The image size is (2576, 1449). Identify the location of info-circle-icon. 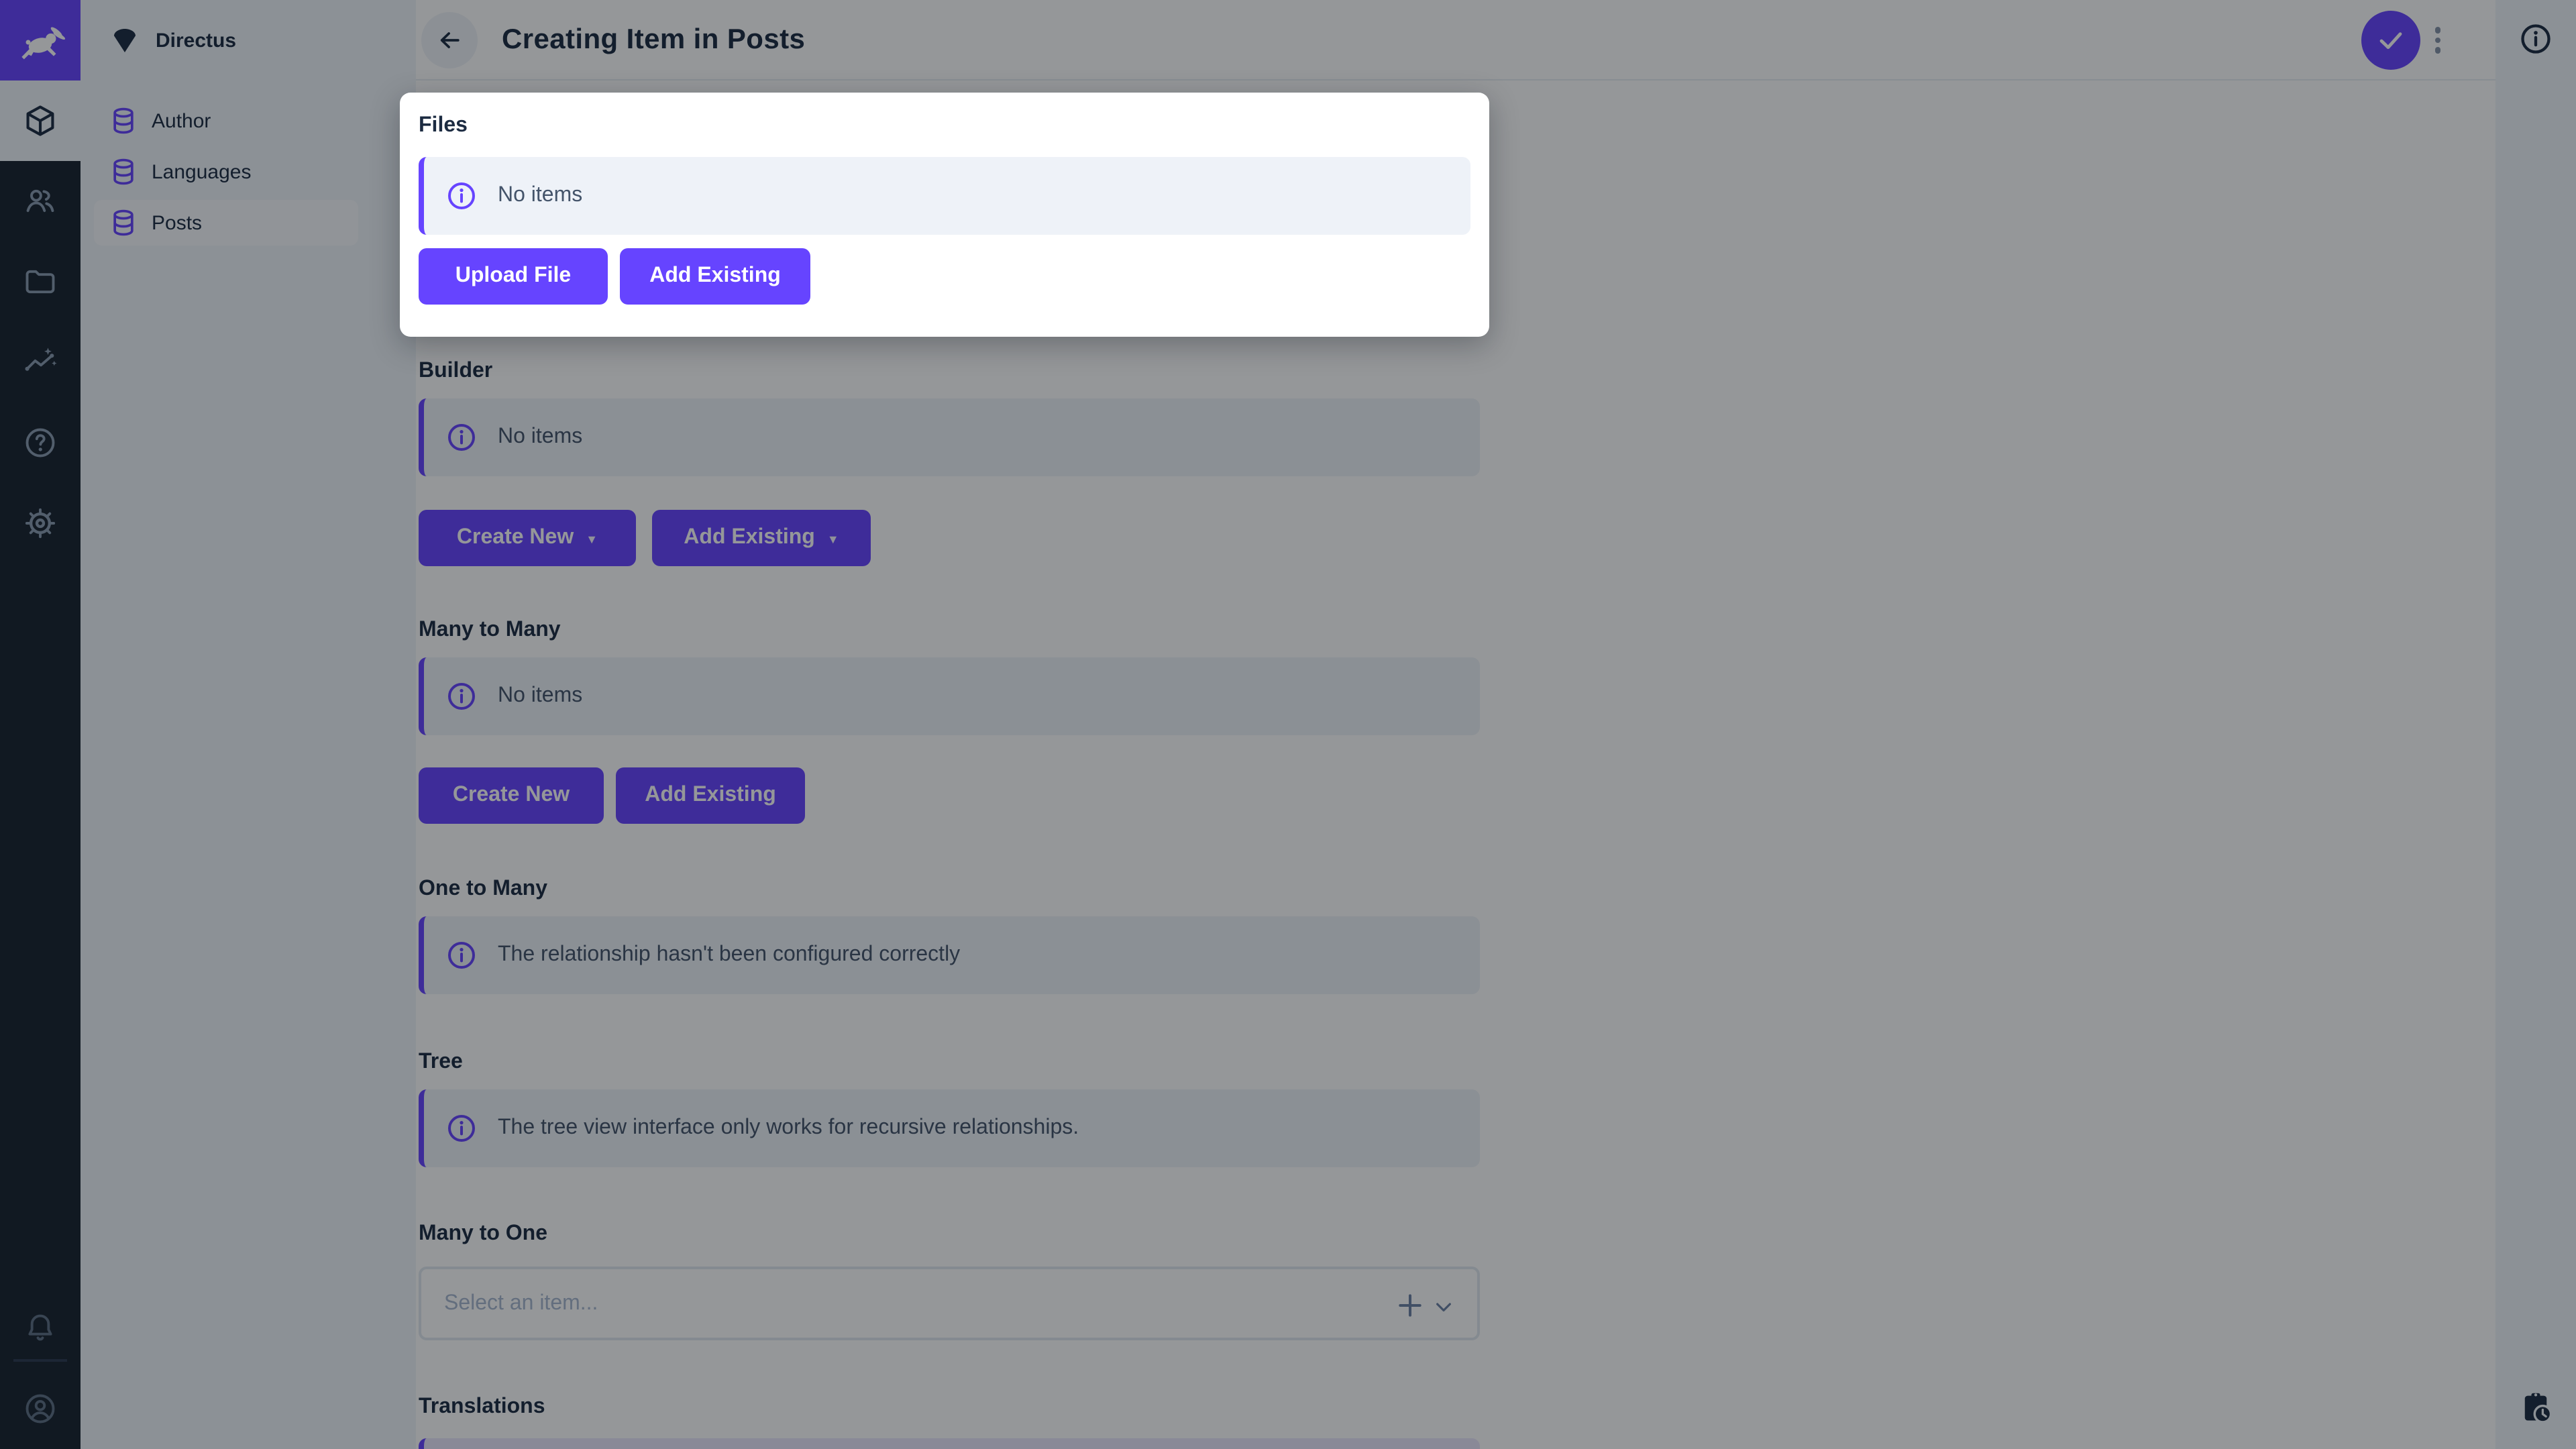
(461, 195).